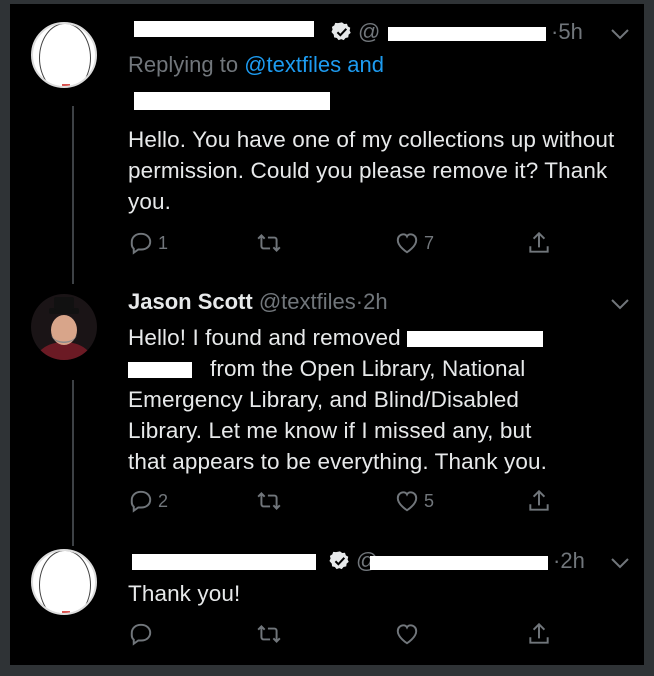  I want to click on avatar-photo, so click(64, 327).